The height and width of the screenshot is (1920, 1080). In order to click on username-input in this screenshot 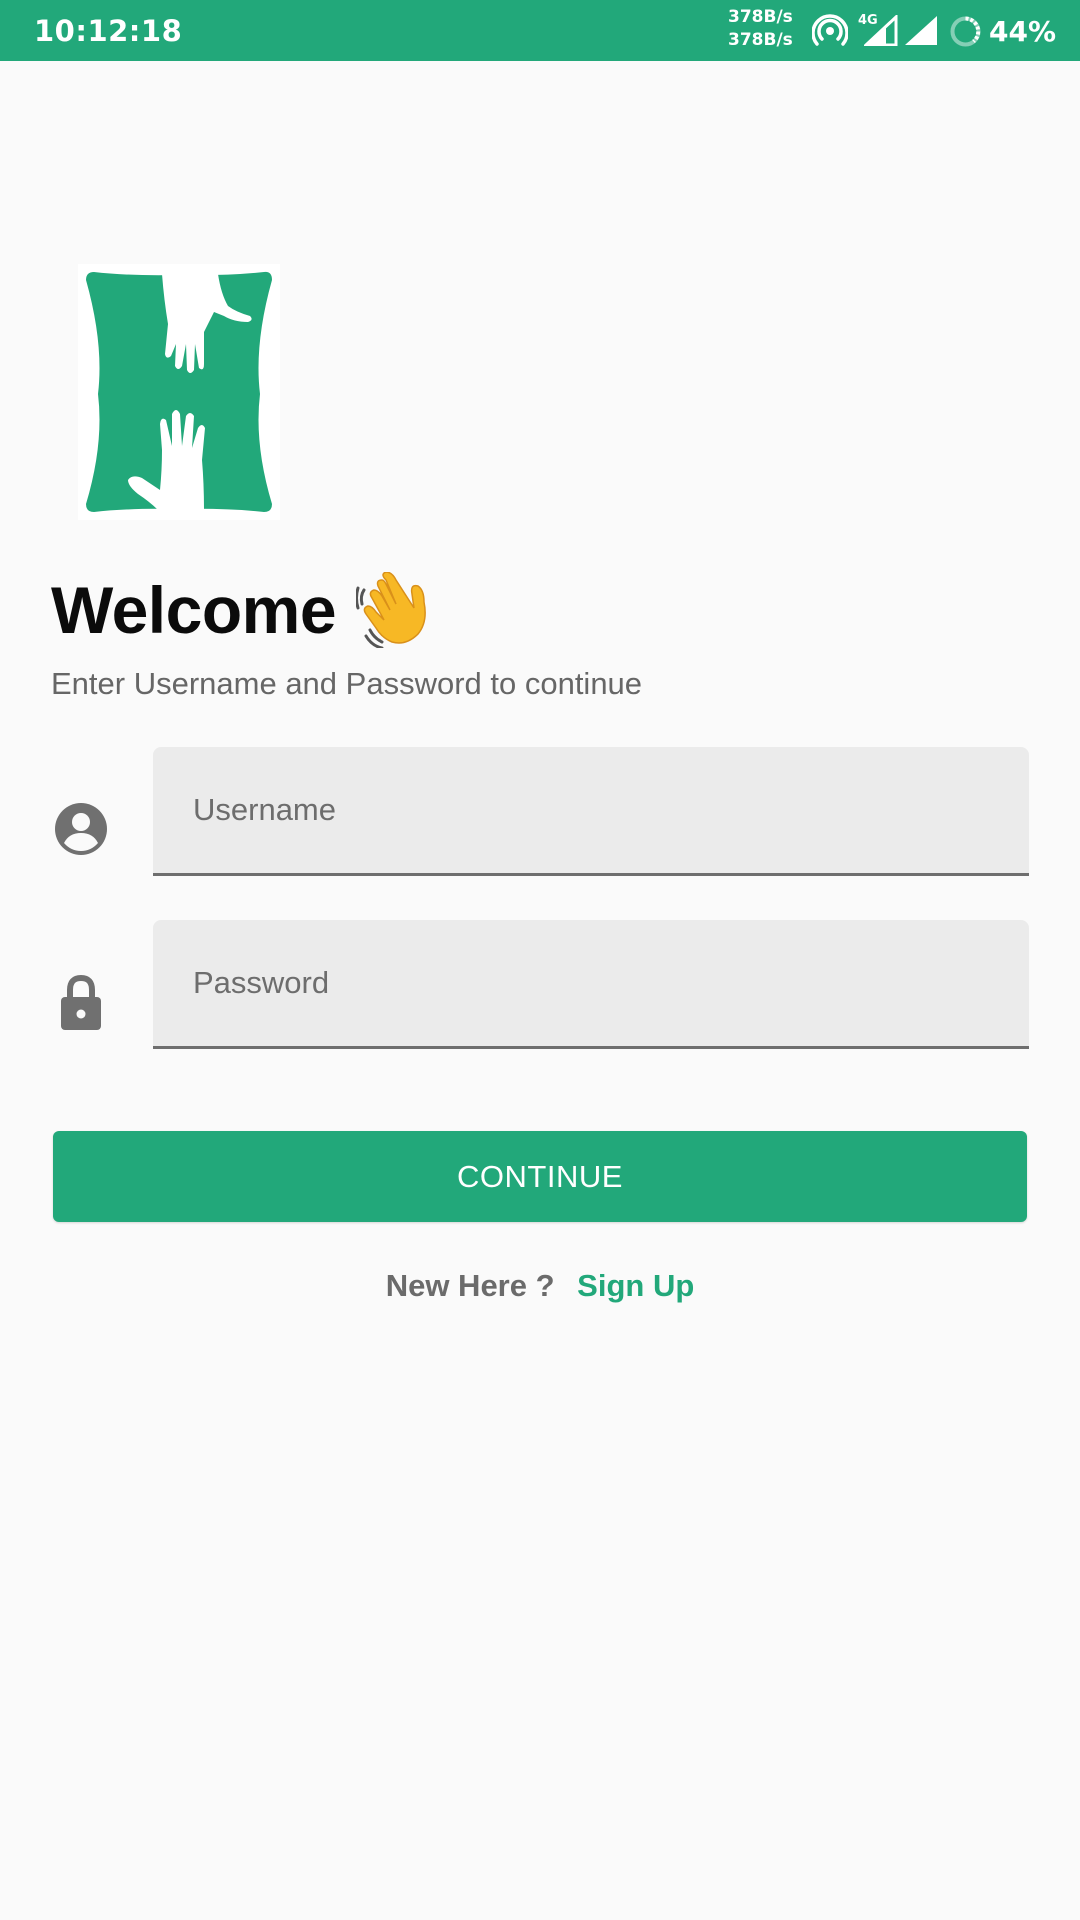, I will do `click(593, 810)`.